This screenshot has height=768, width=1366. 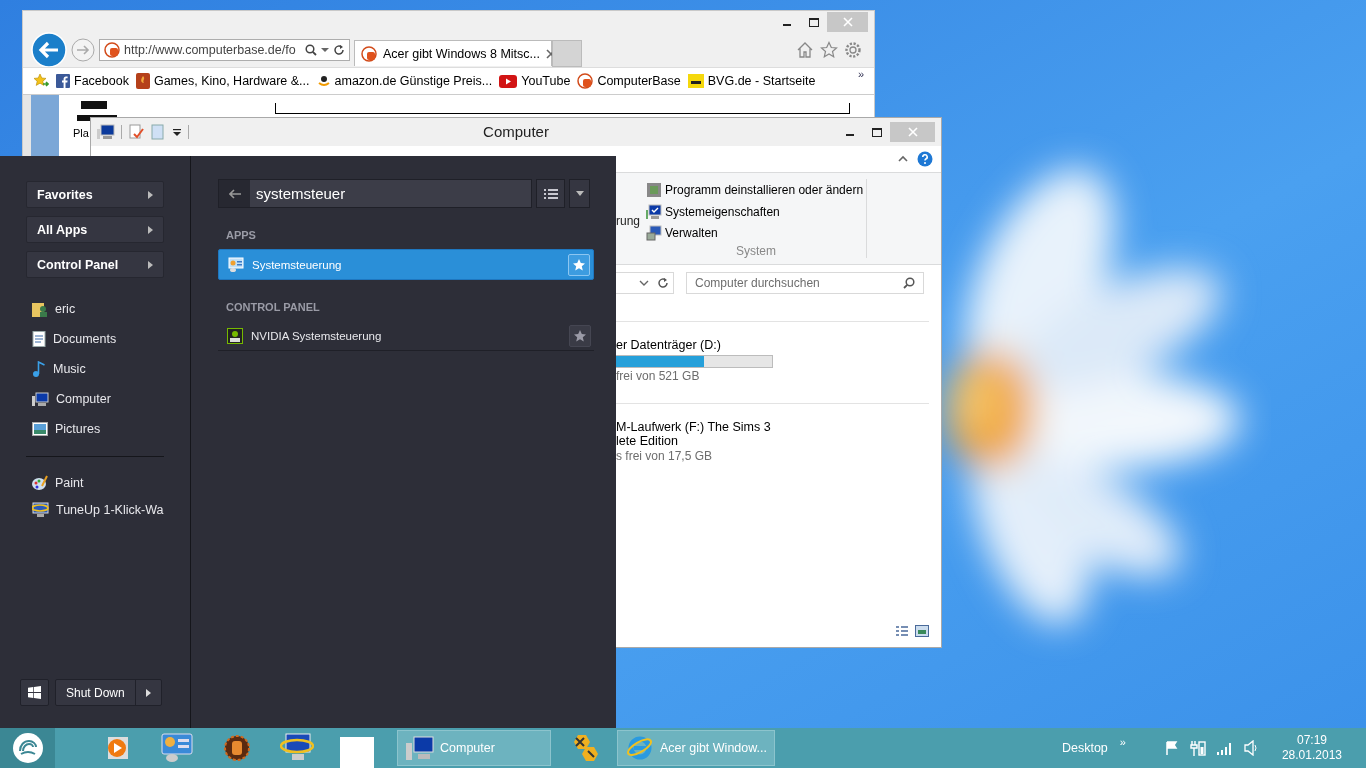 What do you see at coordinates (1197, 748) in the screenshot?
I see `battery-plug-icon` at bounding box center [1197, 748].